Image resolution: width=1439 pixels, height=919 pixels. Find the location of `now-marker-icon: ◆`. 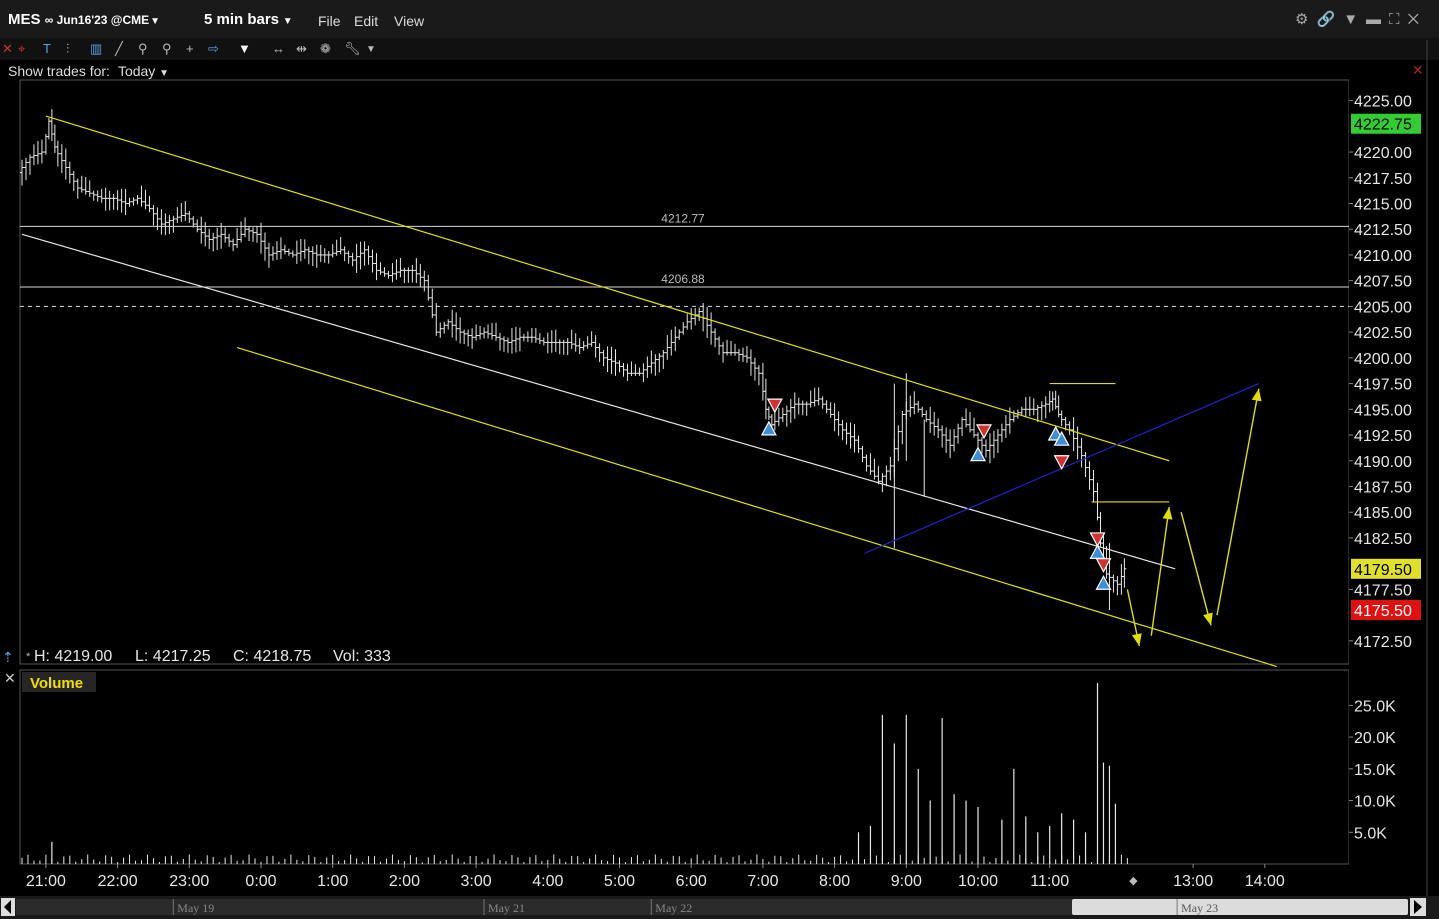

now-marker-icon: ◆ is located at coordinates (1133, 881).